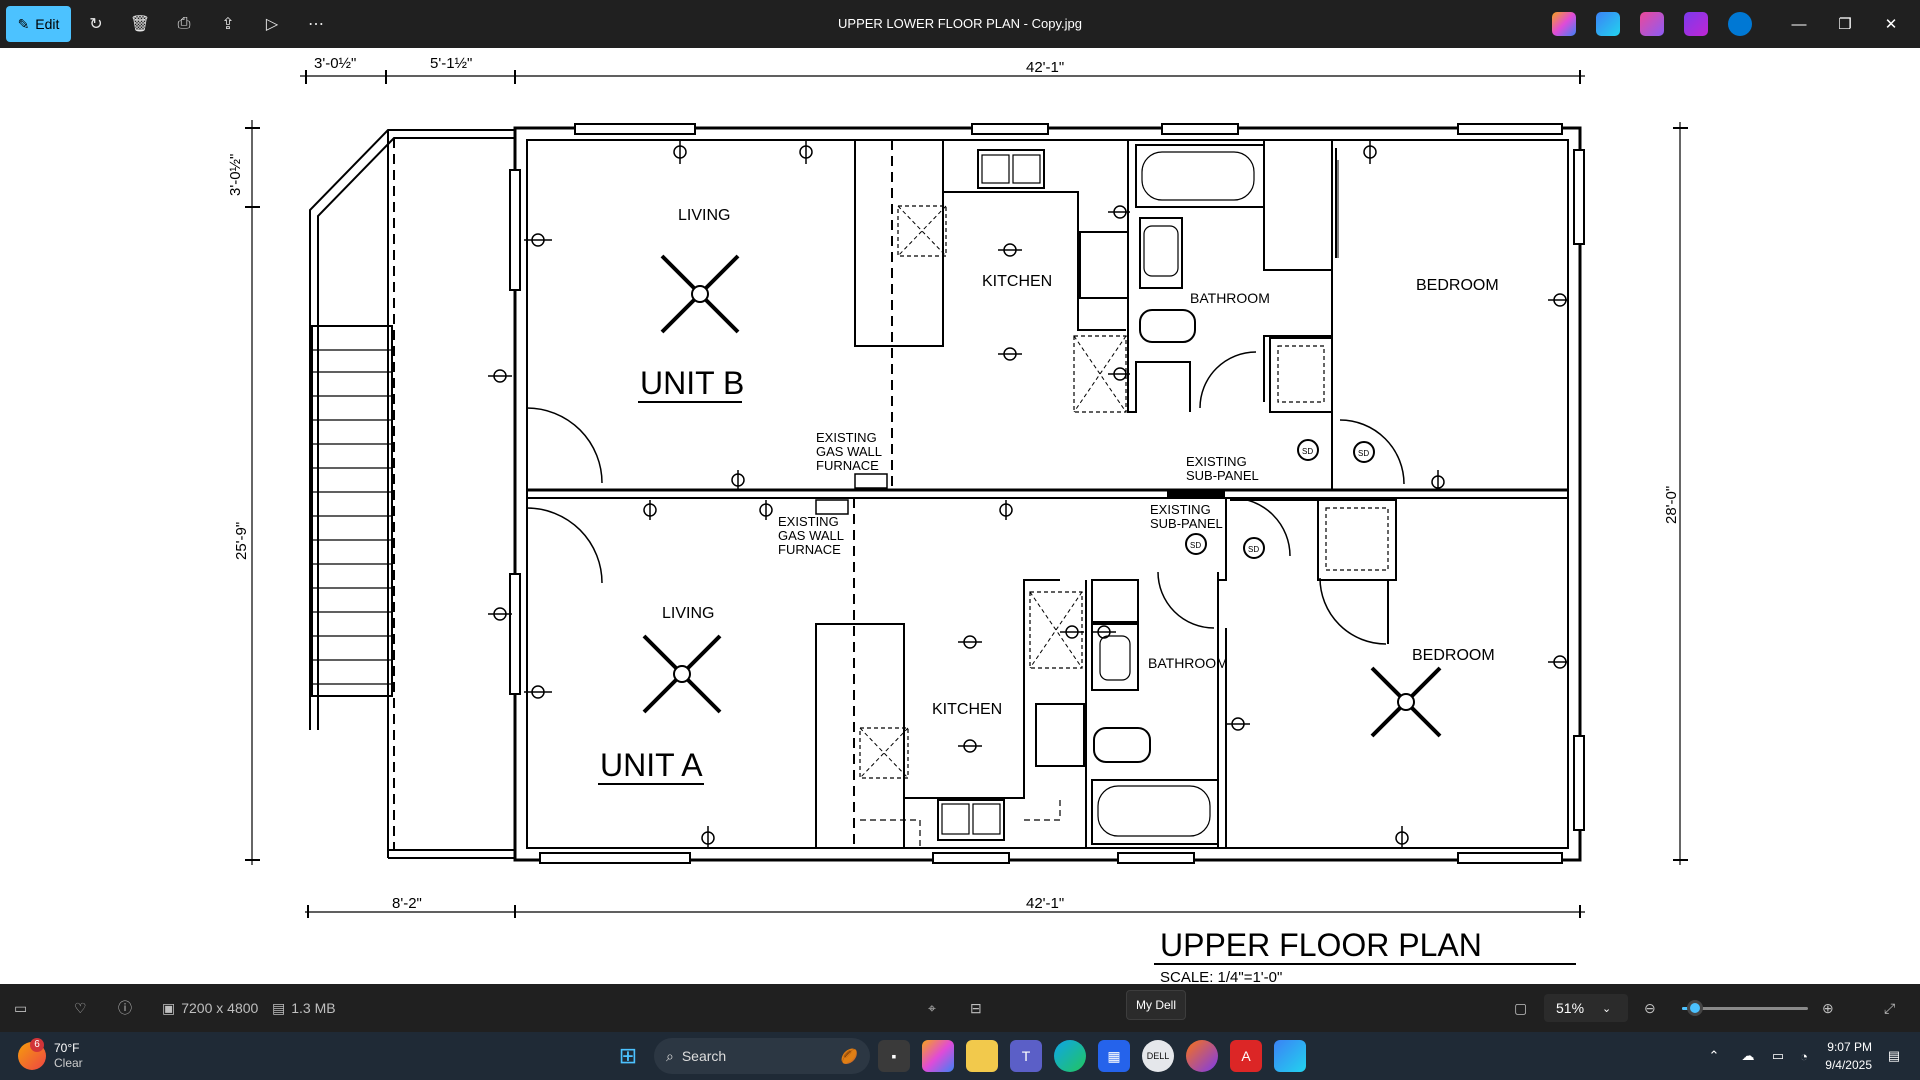  I want to click on share-icon: ⇪, so click(228, 24).